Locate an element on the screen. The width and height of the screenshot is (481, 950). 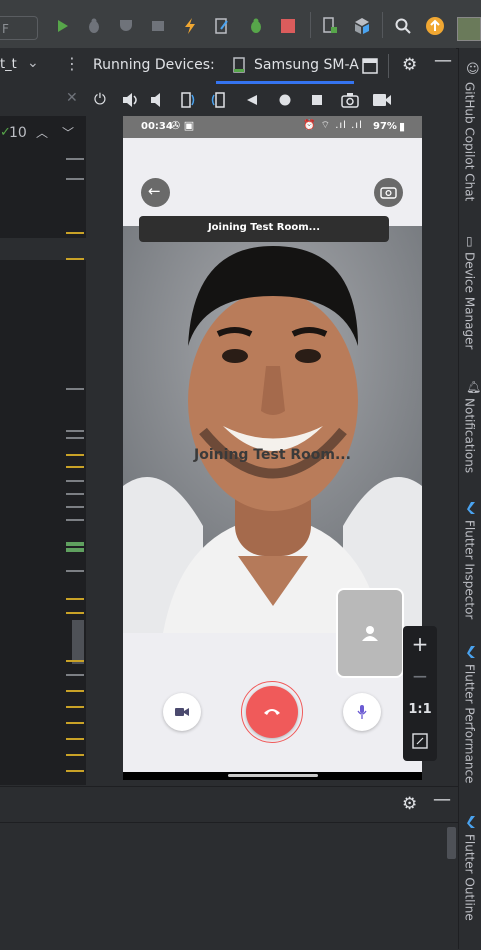
tab-github-copilot-chat: GitHub Copilot Chat is located at coordinates (469, 147).